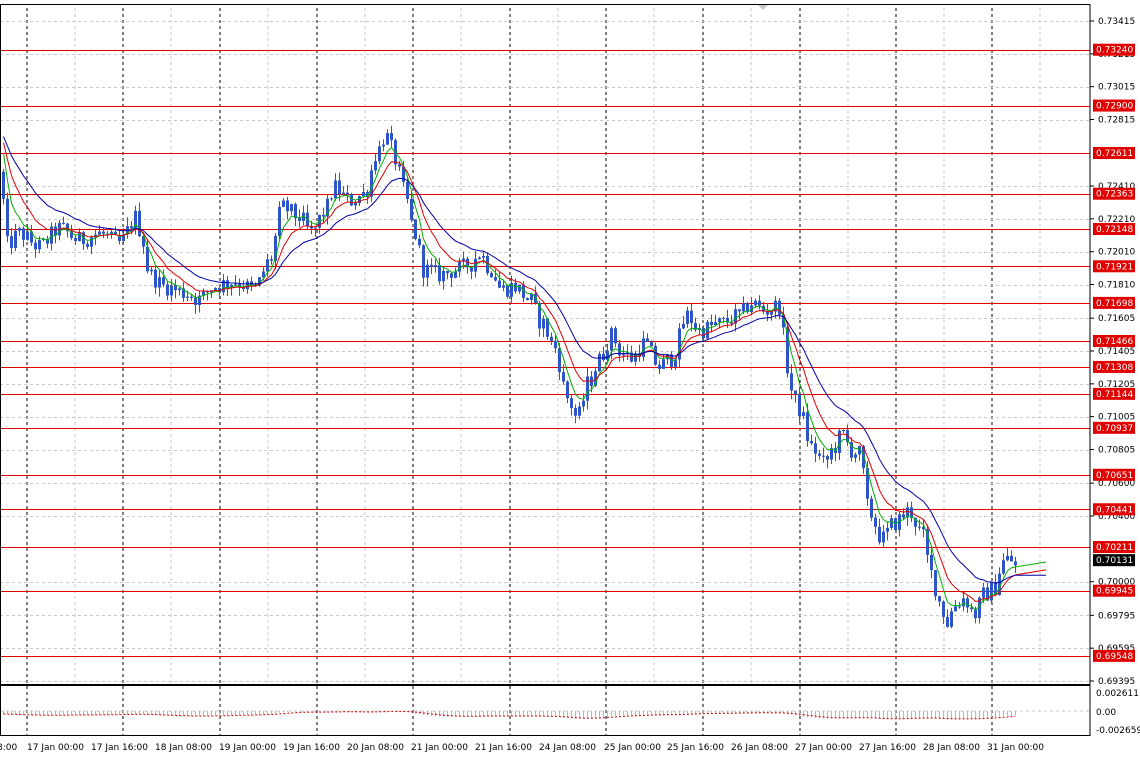  I want to click on level-tag-label-1: 0.72900, so click(1114, 107).